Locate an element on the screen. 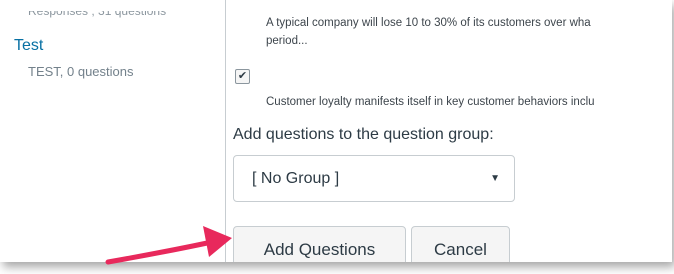 The width and height of the screenshot is (674, 274). question-checkbox: ✔ is located at coordinates (242, 76).